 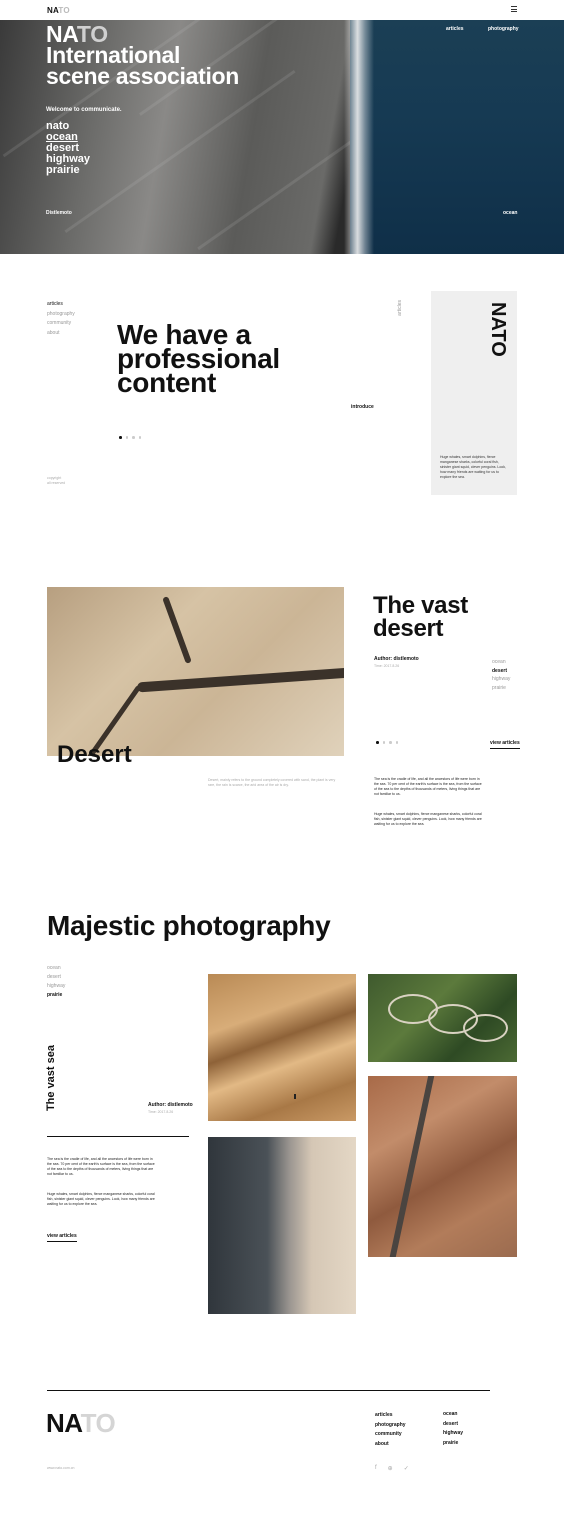 I want to click on photo-beach, so click(x=282, y=1225).